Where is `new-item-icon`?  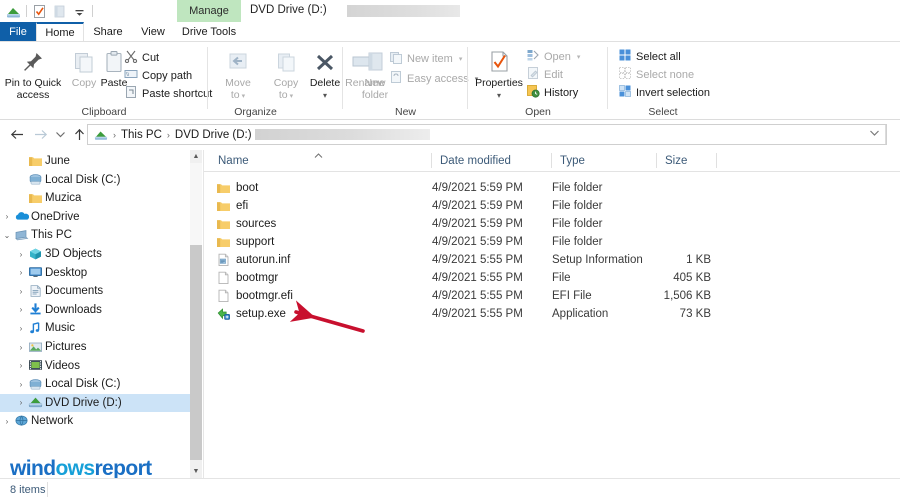 new-item-icon is located at coordinates (396, 58).